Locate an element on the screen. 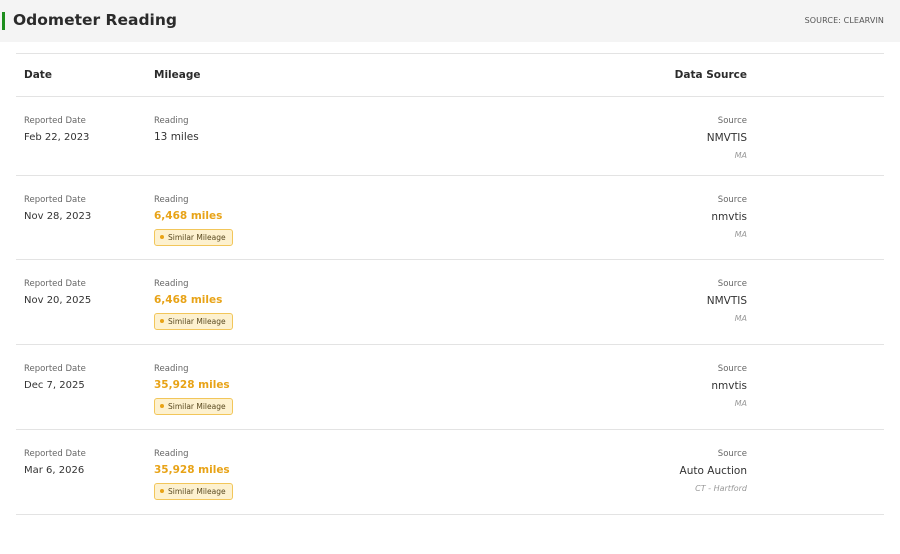 This screenshot has width=900, height=554. column-header-data-source: Data Source is located at coordinates (710, 75).